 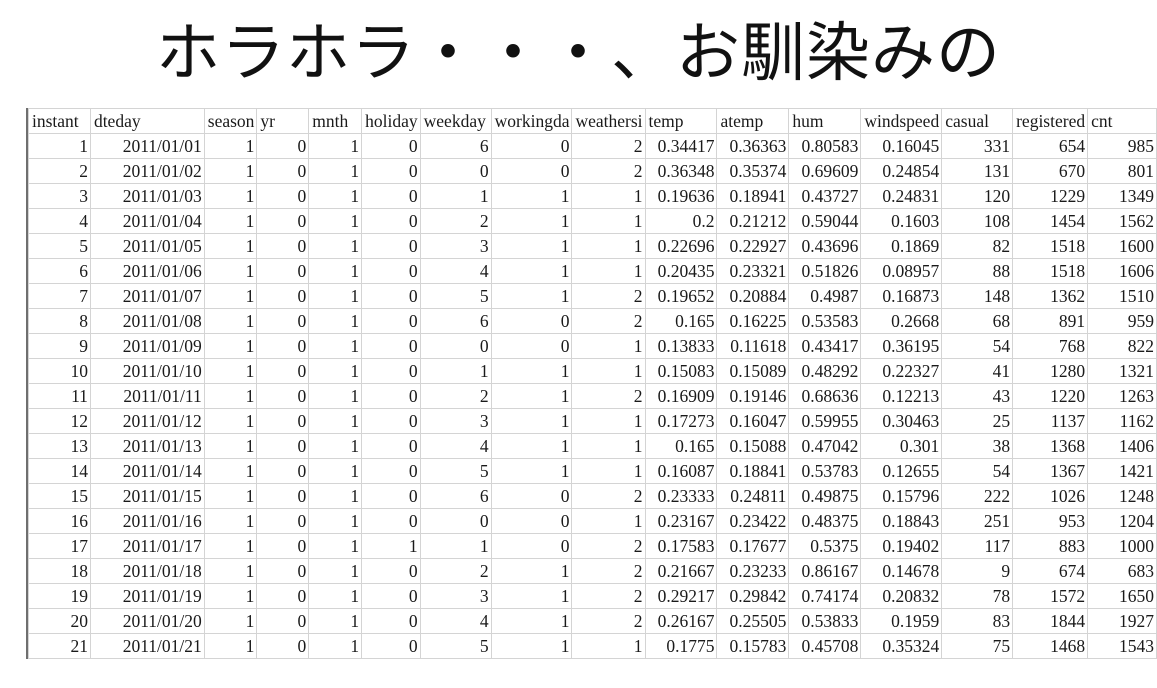 I want to click on table-cell: 41, so click(x=977, y=371).